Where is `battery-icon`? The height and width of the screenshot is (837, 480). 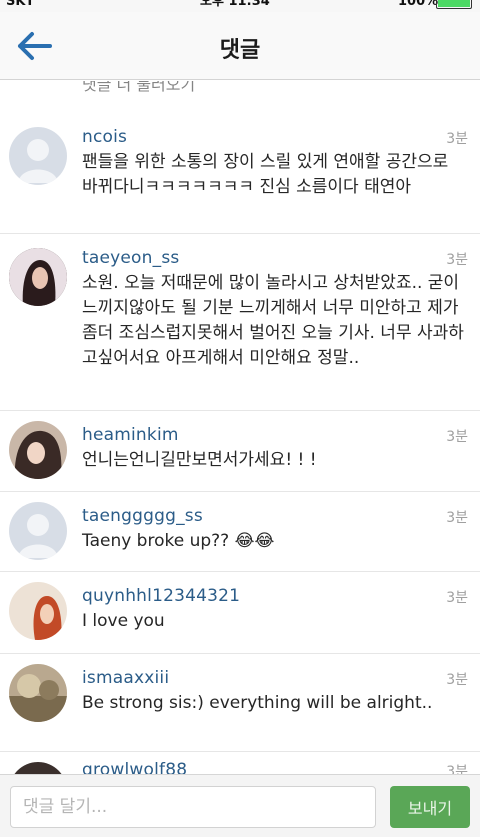 battery-icon is located at coordinates (454, 4).